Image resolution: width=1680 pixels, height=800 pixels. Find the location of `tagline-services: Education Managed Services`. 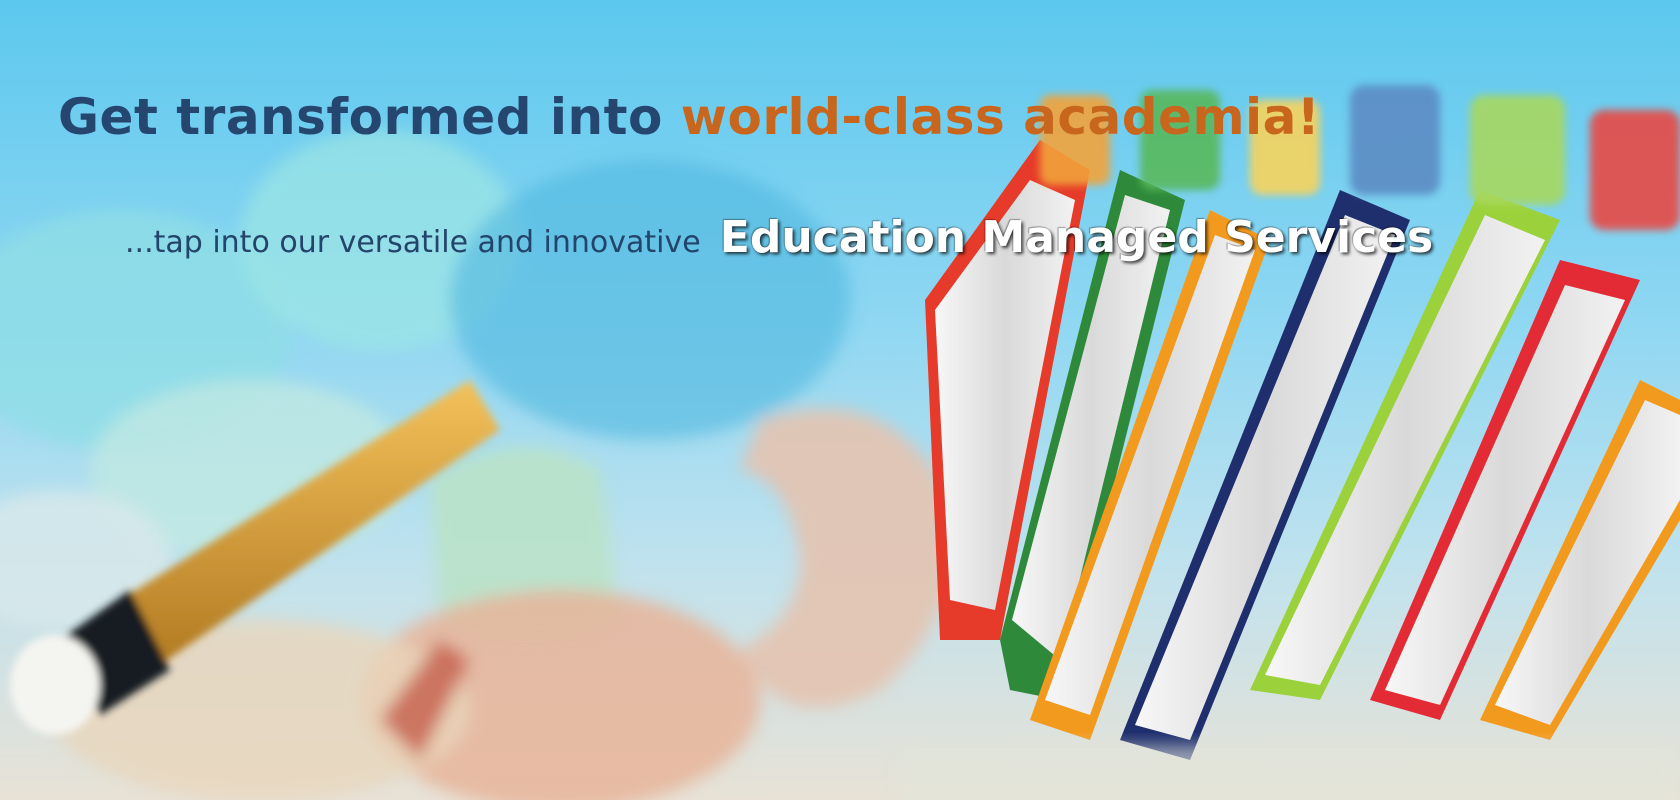

tagline-services: Education Managed Services is located at coordinates (1076, 237).